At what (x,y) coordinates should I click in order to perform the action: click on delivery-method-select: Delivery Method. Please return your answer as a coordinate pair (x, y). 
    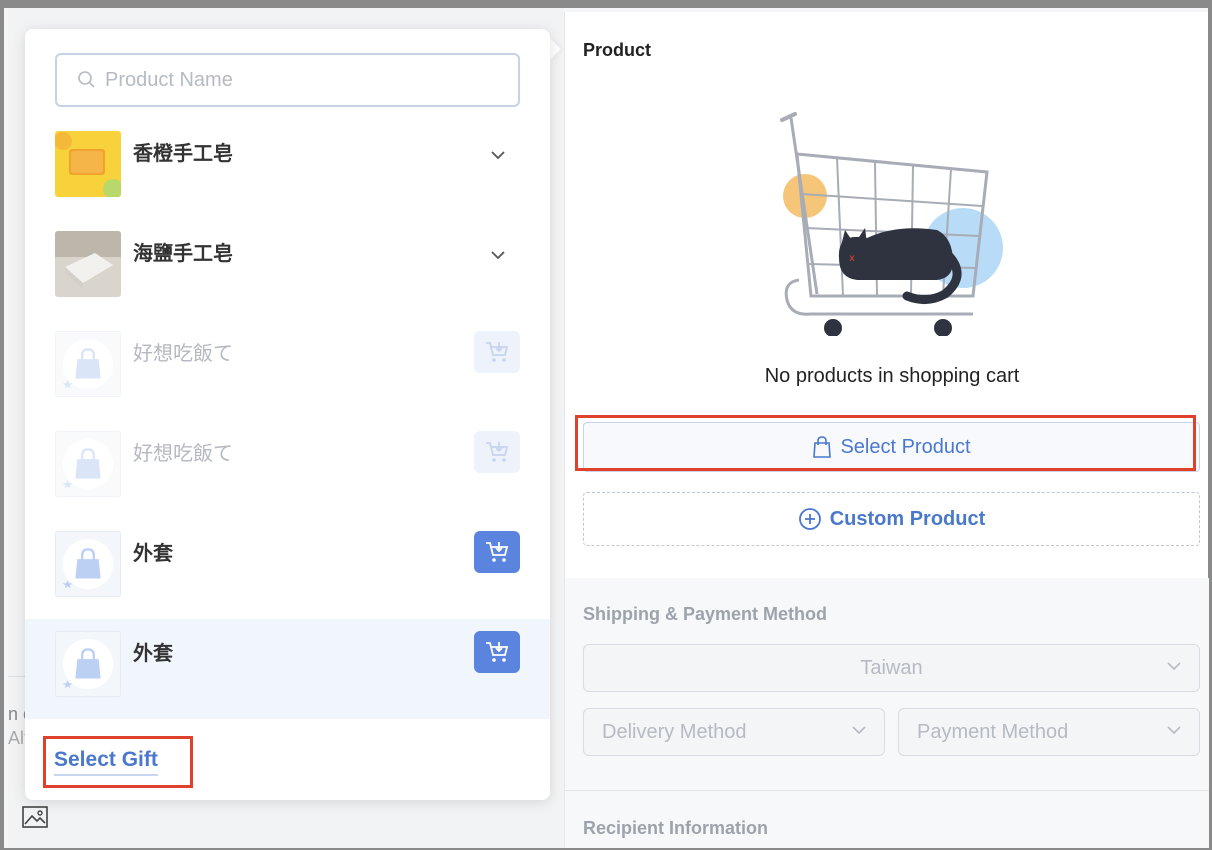
    Looking at the image, I should click on (734, 732).